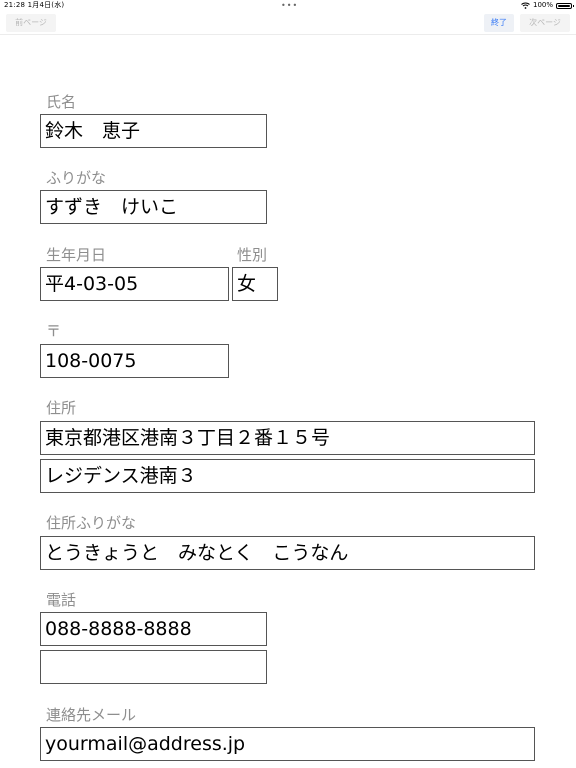 This screenshot has height=768, width=576. What do you see at coordinates (153, 207) in the screenshot?
I see `furigana-field: すずき けいこ` at bounding box center [153, 207].